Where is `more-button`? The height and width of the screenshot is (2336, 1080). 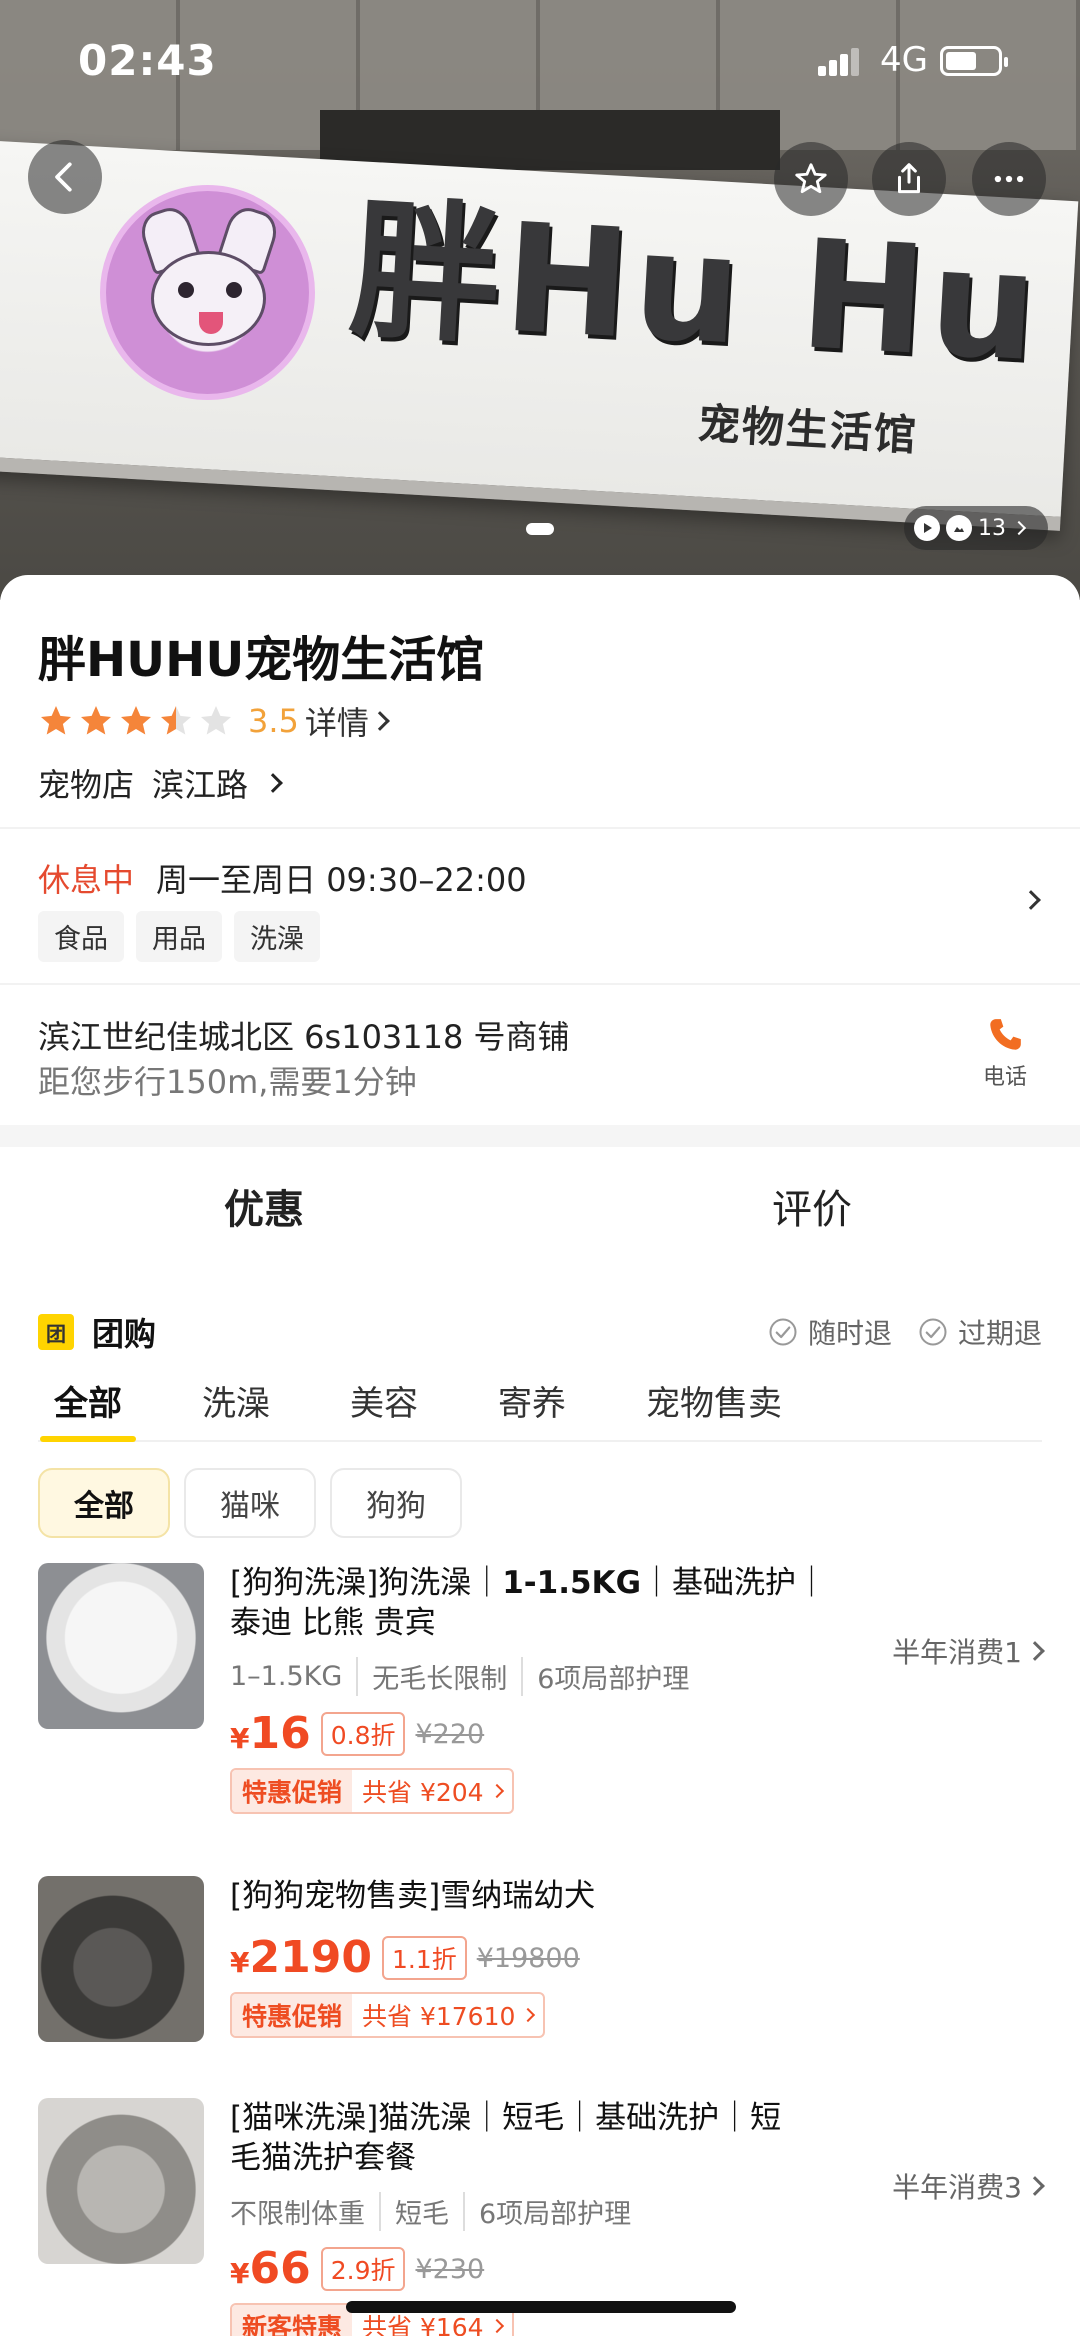
more-button is located at coordinates (1009, 179).